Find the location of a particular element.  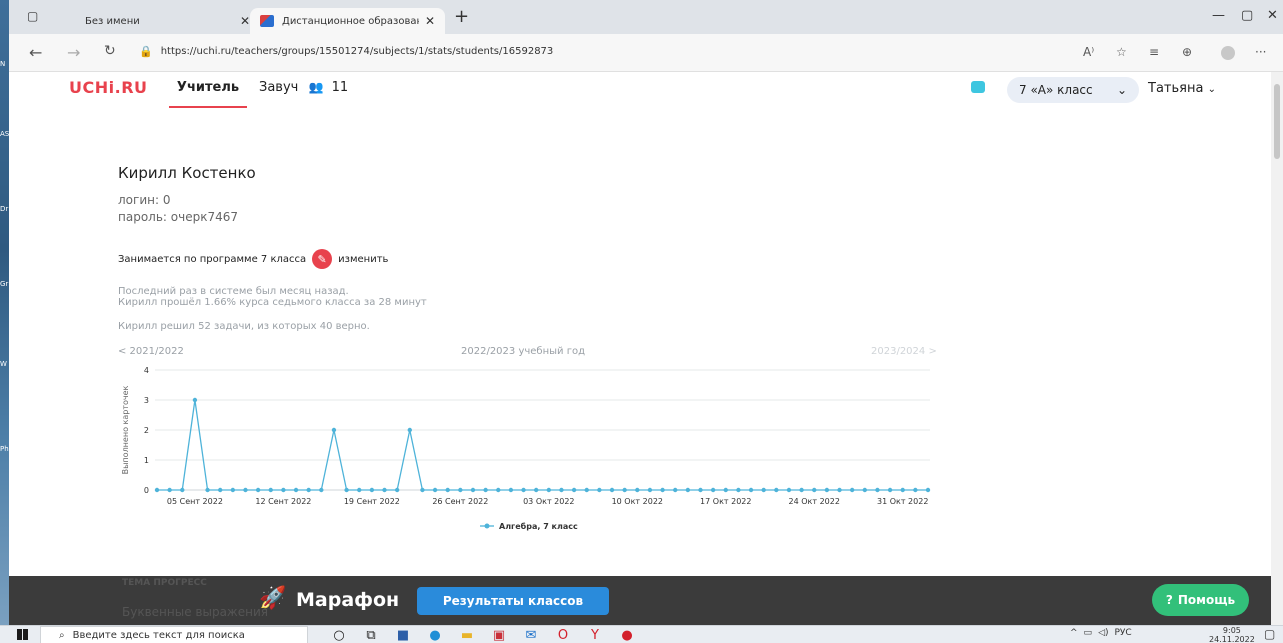

nav-deputy-count: 11 is located at coordinates (340, 87).